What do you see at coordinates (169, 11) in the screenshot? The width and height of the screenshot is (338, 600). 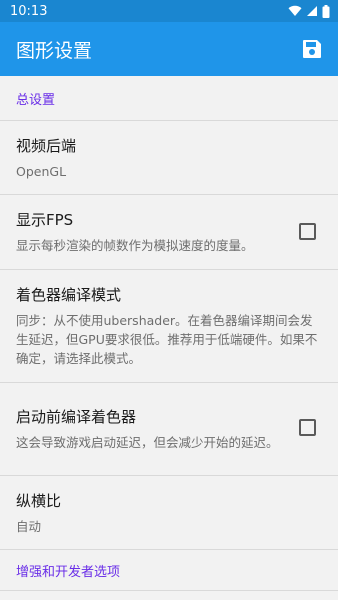 I see `status-bar: 10:13` at bounding box center [169, 11].